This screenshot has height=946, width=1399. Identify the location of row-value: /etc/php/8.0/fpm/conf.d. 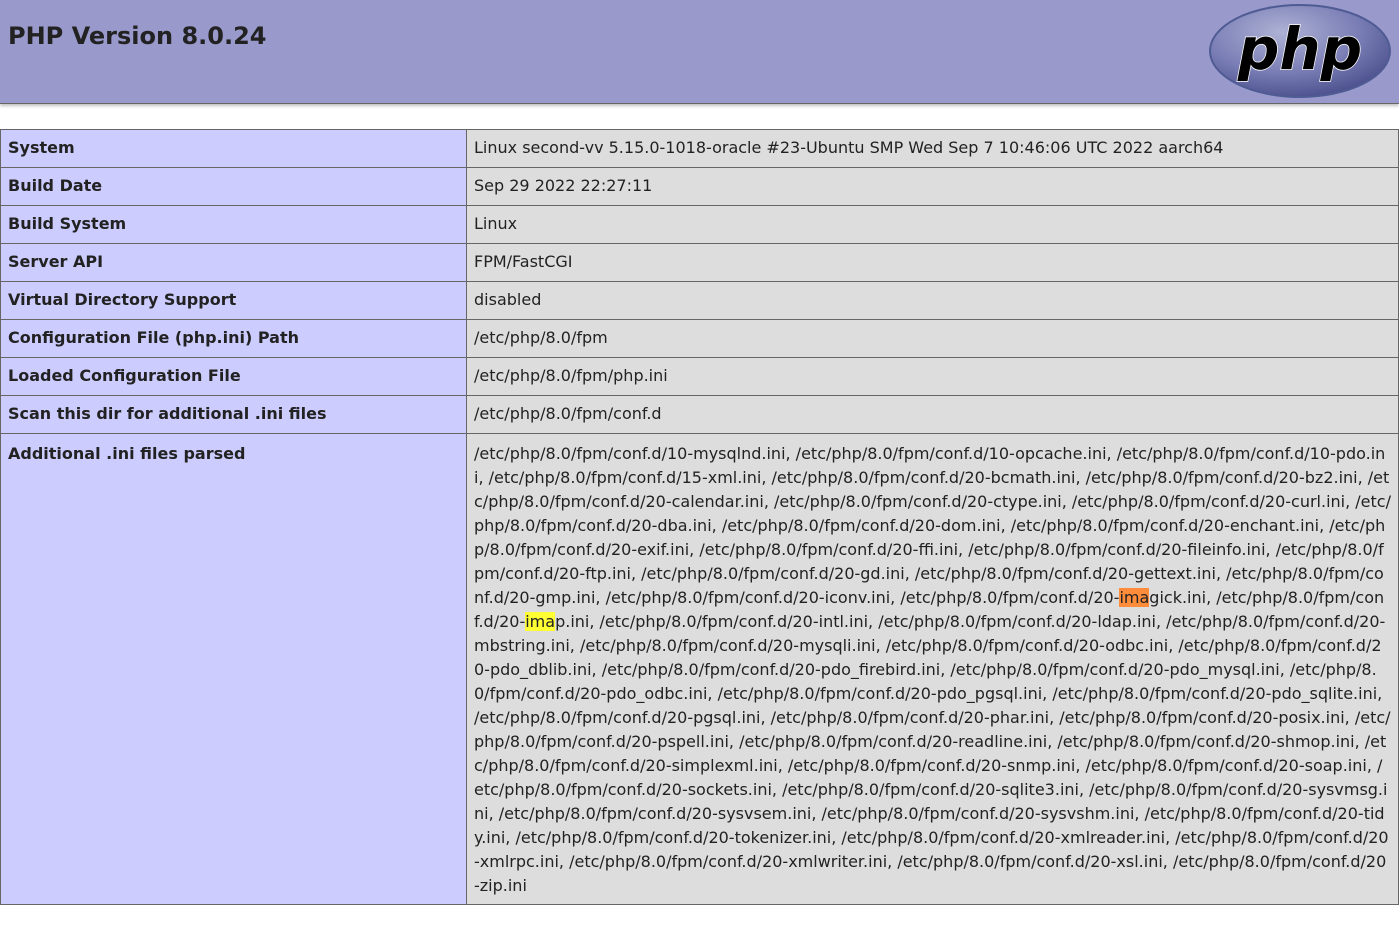
(932, 414).